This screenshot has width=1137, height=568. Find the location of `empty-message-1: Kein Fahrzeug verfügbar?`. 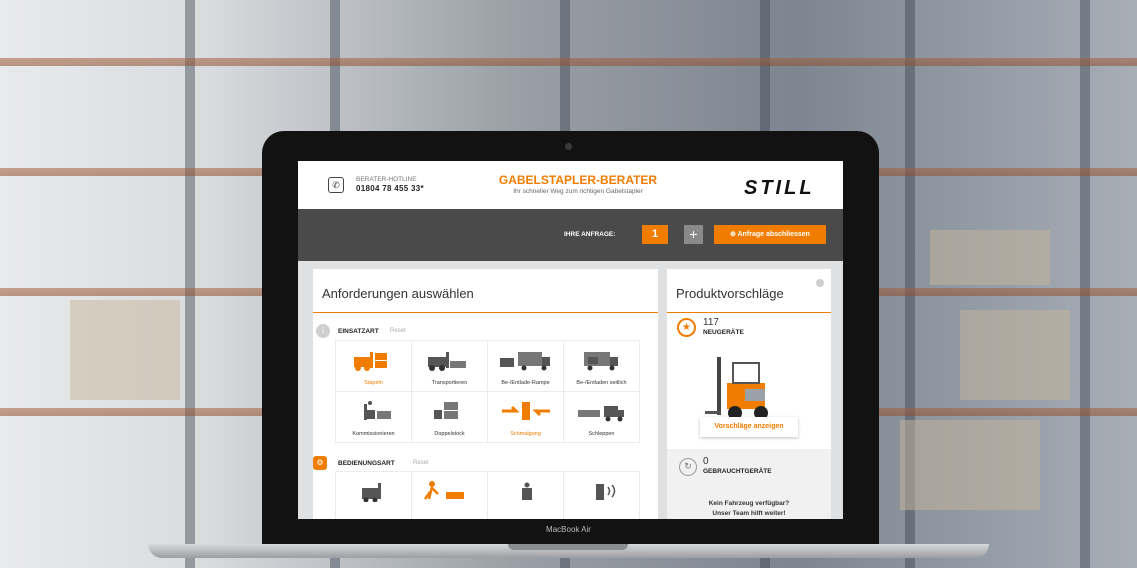

empty-message-1: Kein Fahrzeug verfügbar? is located at coordinates (749, 503).